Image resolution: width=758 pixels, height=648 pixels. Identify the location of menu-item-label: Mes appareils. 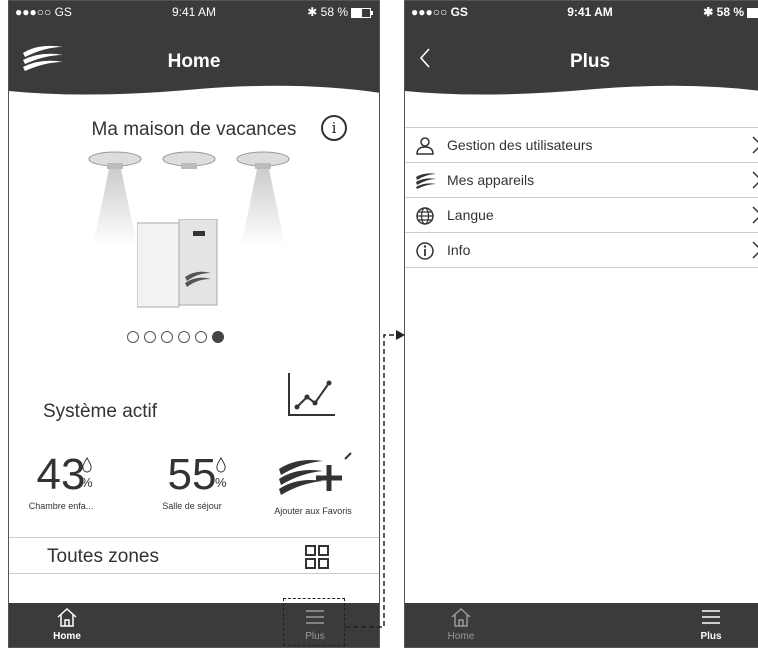
(491, 180).